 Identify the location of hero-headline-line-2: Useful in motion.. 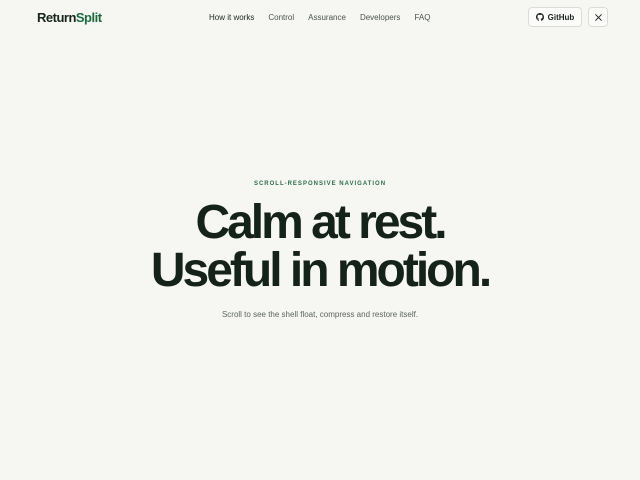
(321, 270).